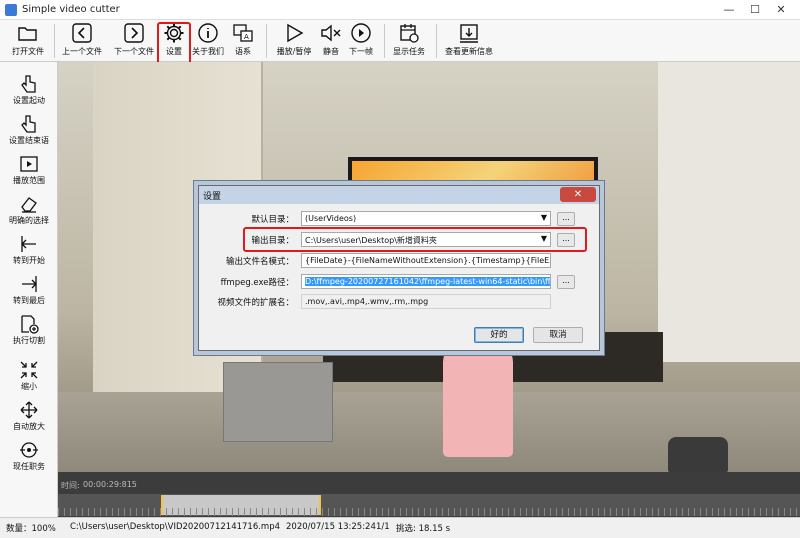  Describe the element at coordinates (11, 10) in the screenshot. I see `app-icon` at that location.